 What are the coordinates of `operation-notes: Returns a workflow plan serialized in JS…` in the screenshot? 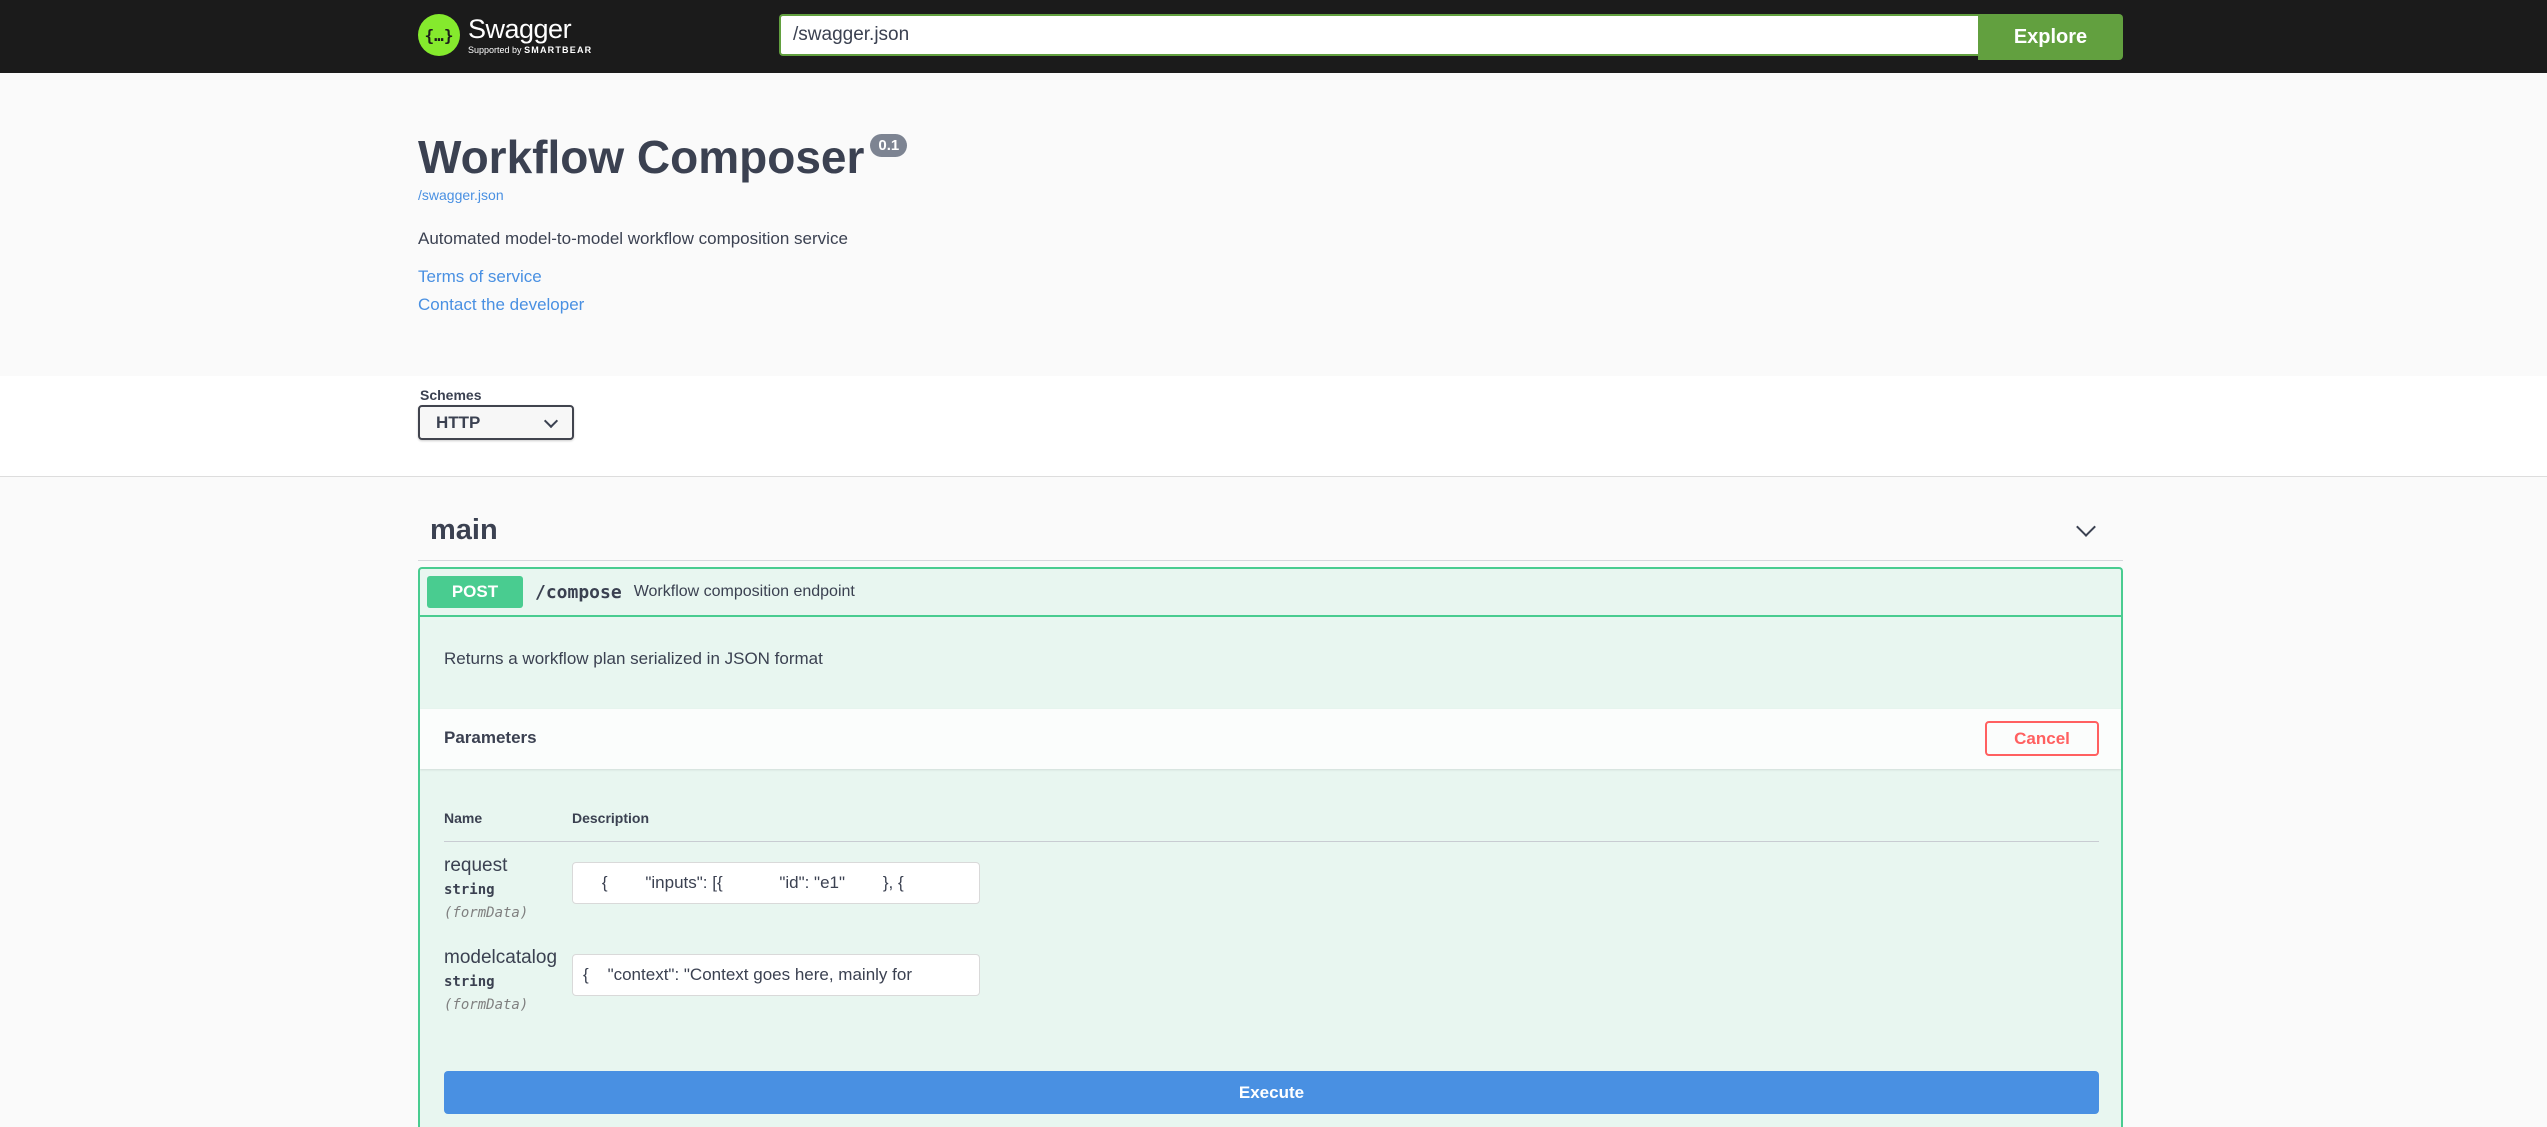 It's located at (633, 658).